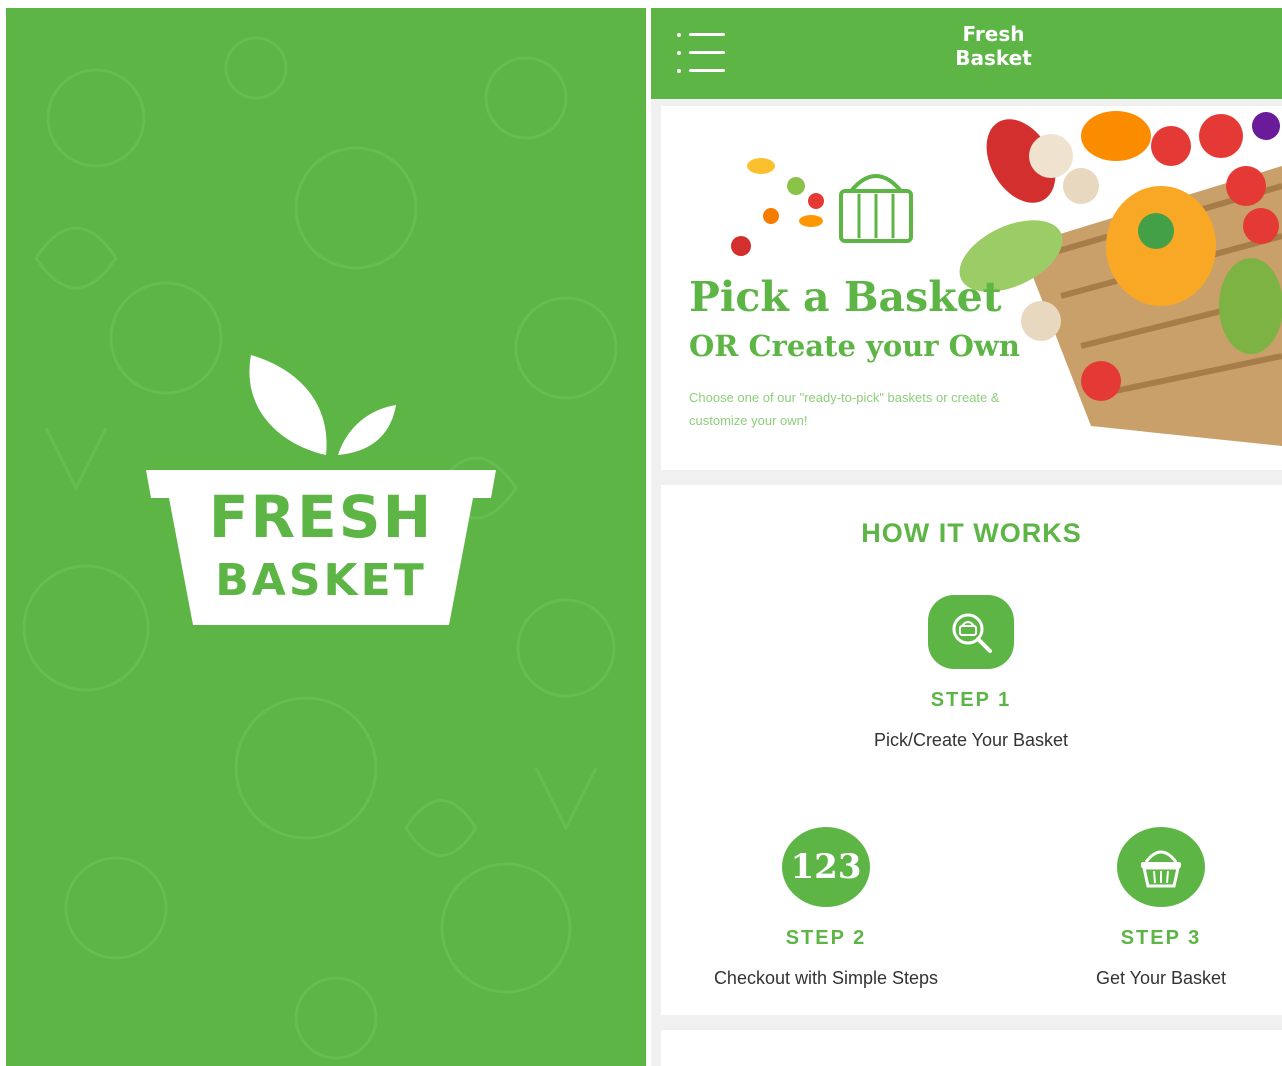  I want to click on app-title: Fresh Basket, so click(993, 46).